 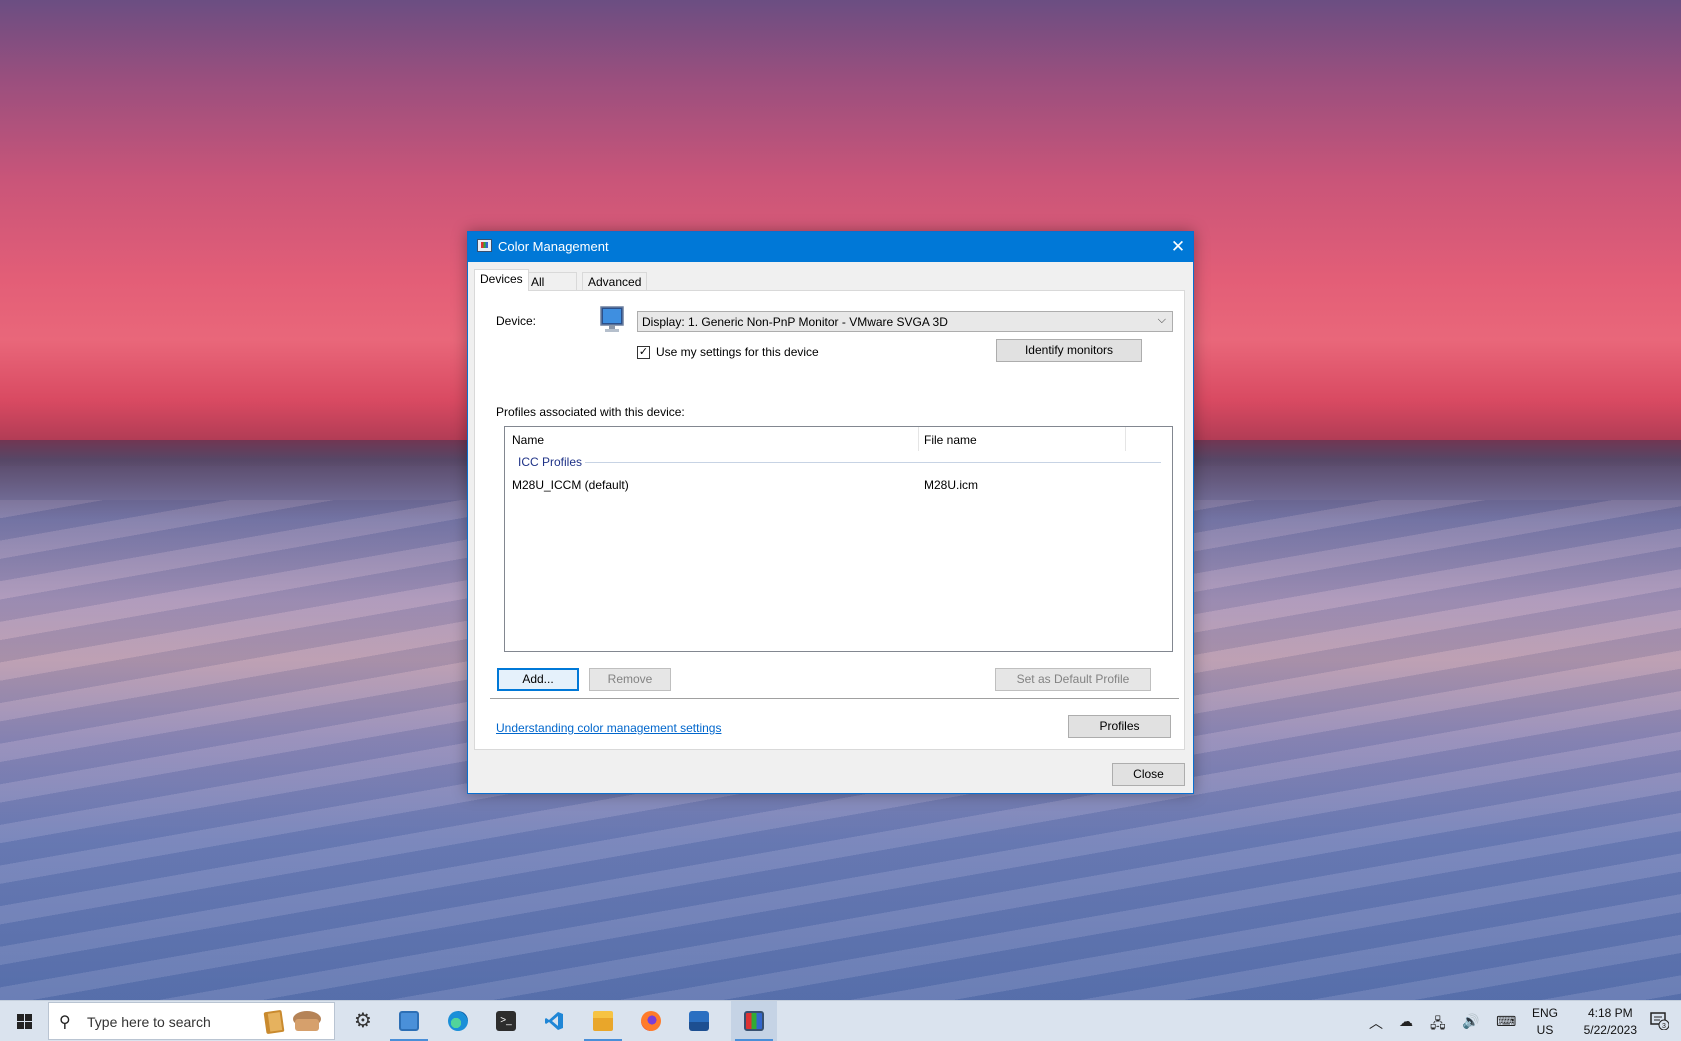 I want to click on clock: 4:18 PM 5/22/2023, so click(x=1610, y=1022).